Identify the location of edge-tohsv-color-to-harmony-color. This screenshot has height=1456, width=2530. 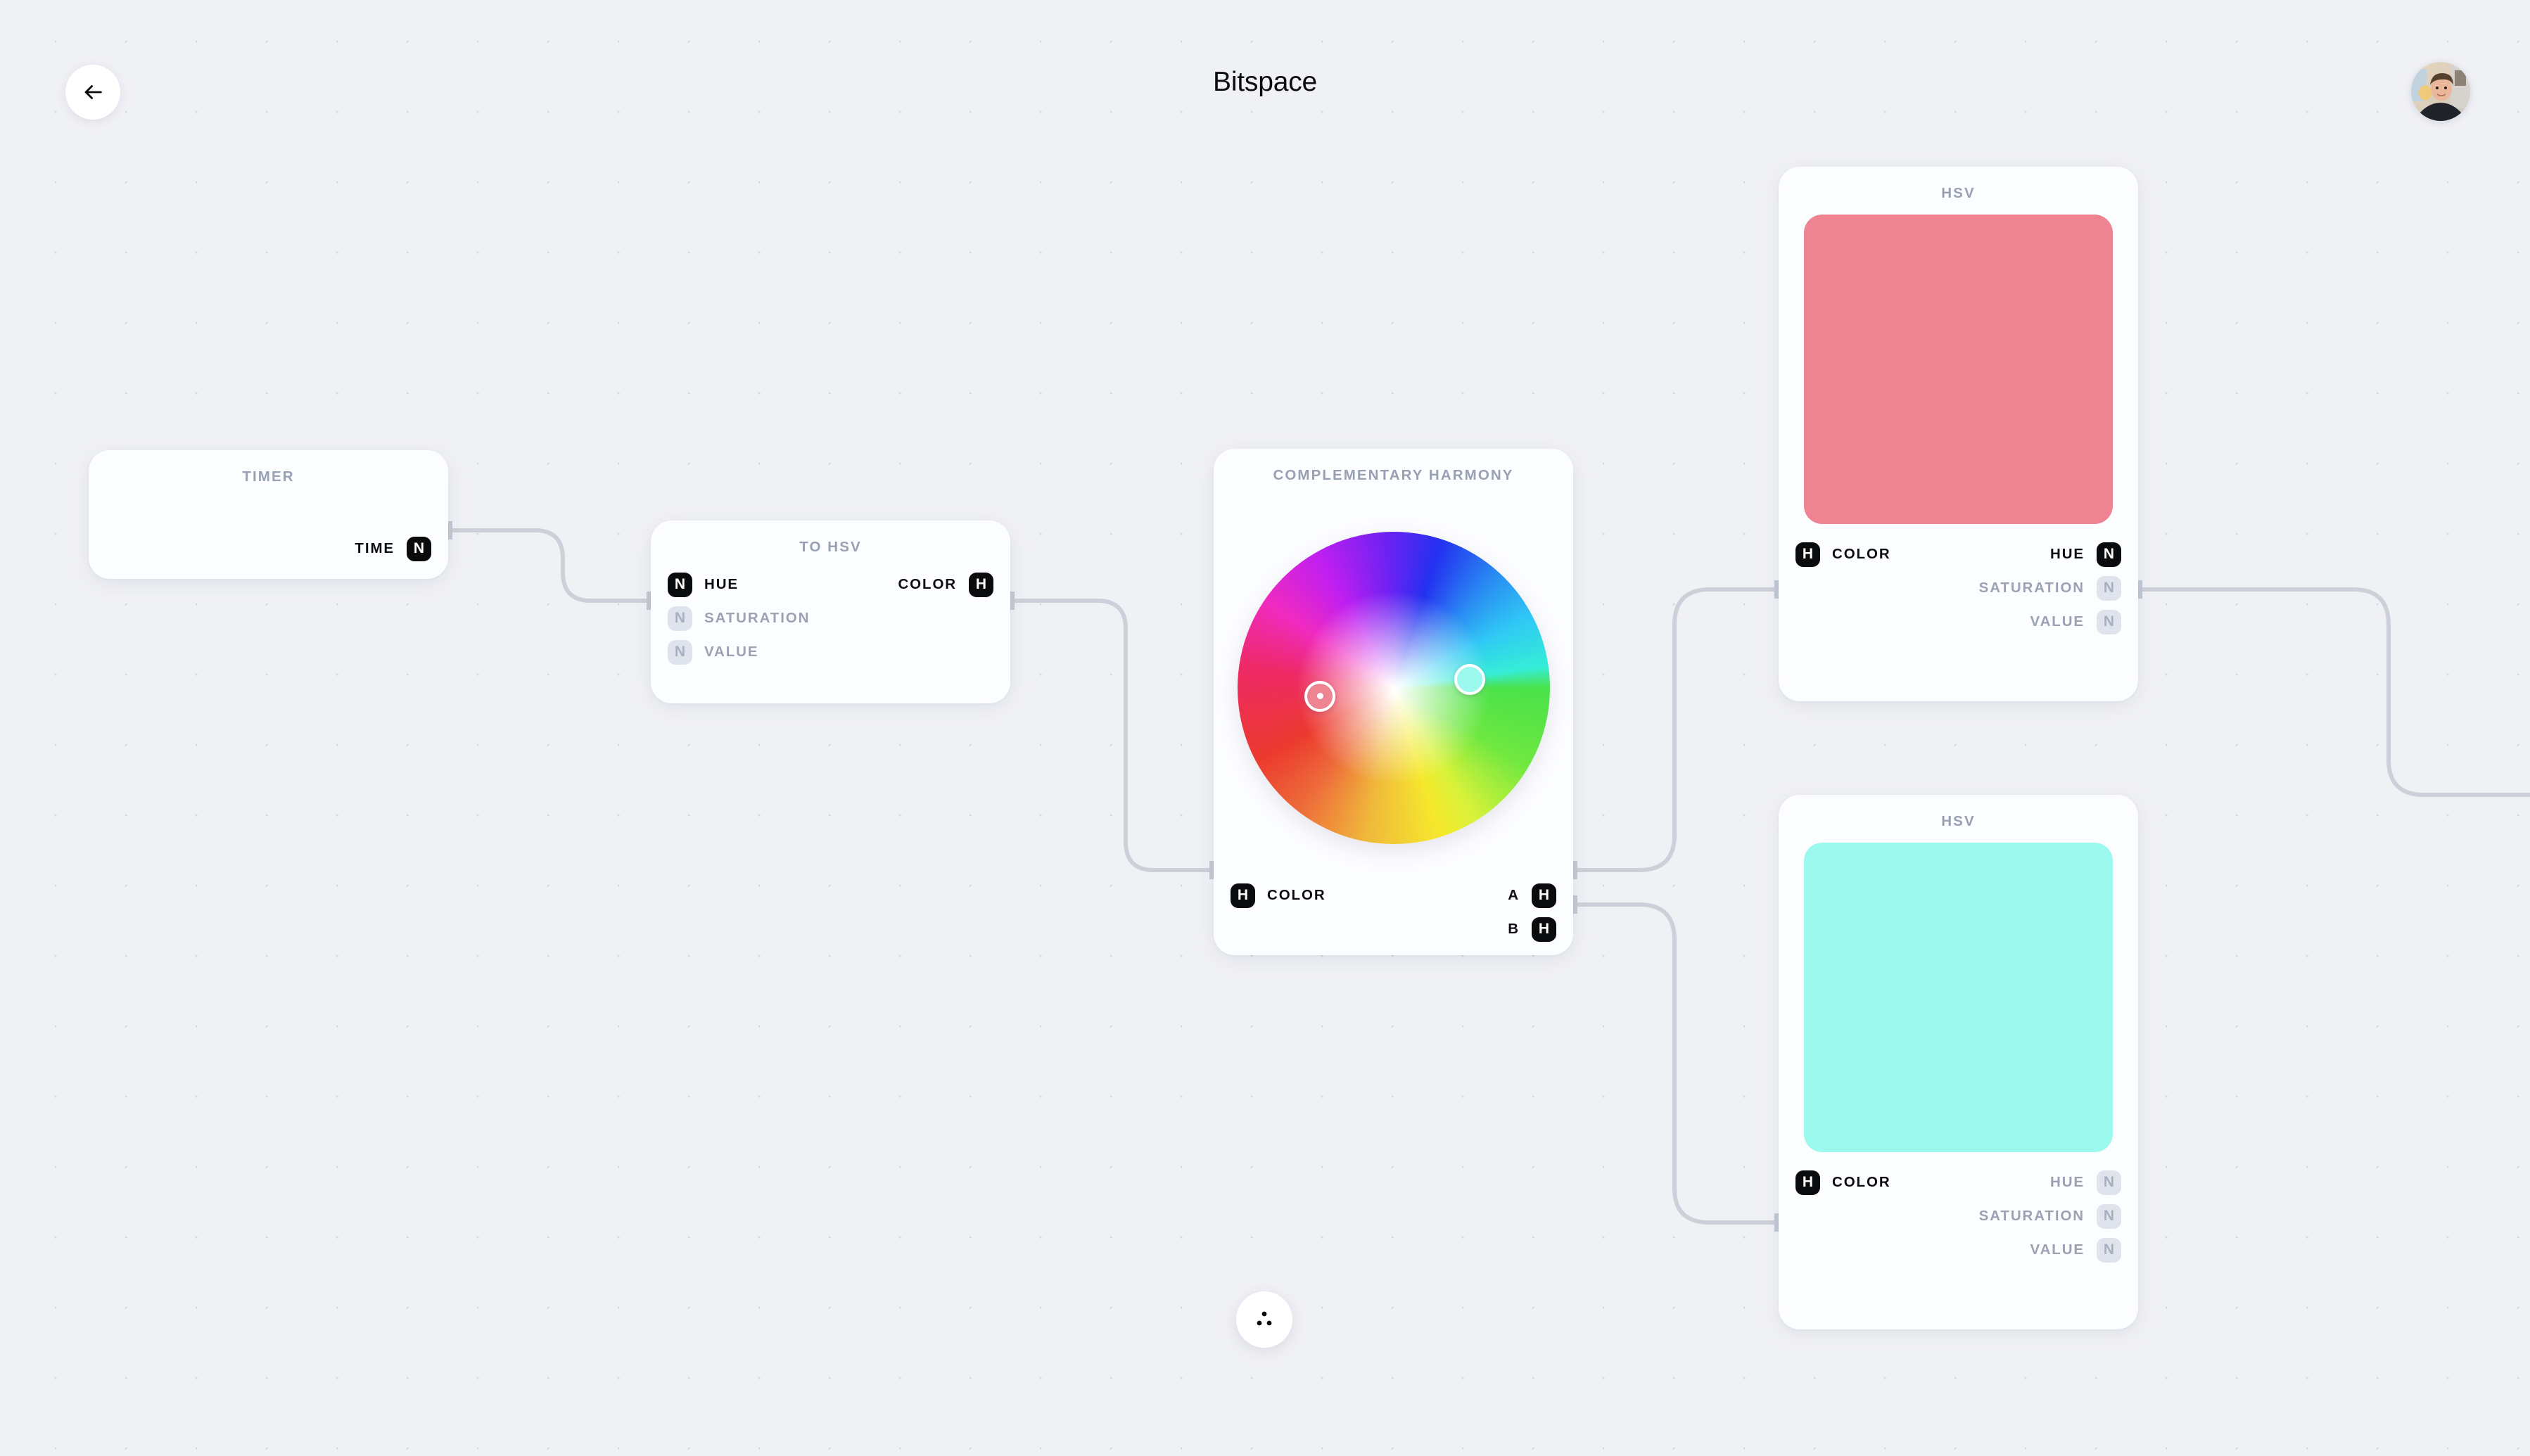
(1112, 735).